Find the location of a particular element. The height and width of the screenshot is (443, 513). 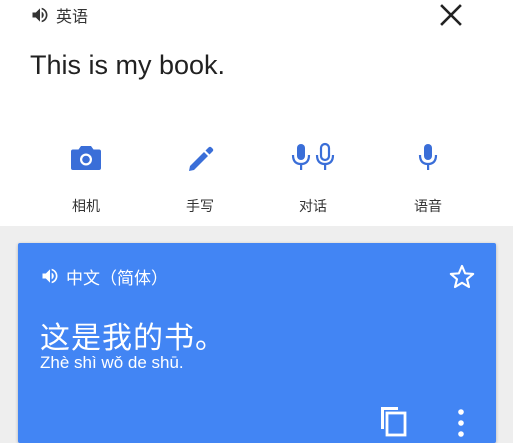

star-icon is located at coordinates (462, 277).